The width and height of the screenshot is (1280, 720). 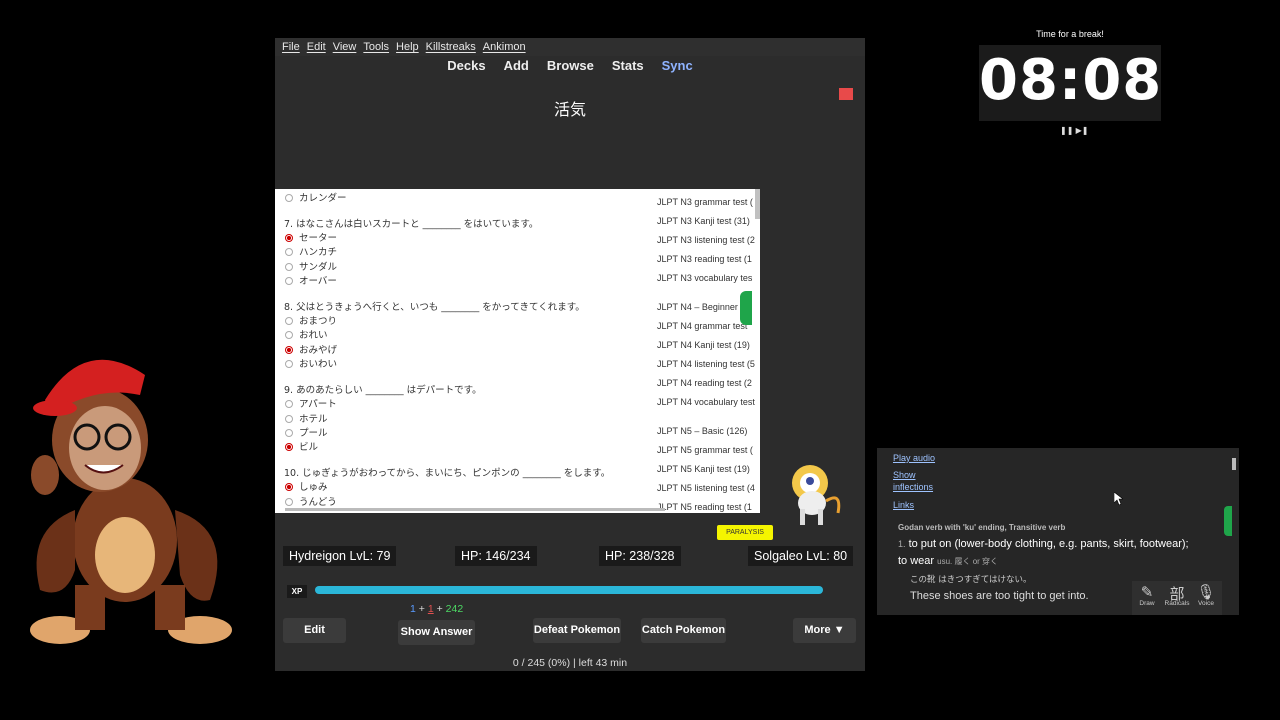 What do you see at coordinates (291, 47) in the screenshot?
I see `menu-file: File` at bounding box center [291, 47].